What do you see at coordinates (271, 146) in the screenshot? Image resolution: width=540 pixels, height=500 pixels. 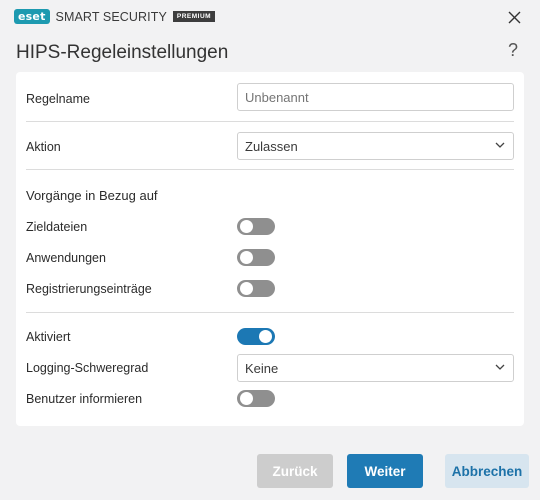 I see `action-select-value: Zulassen` at bounding box center [271, 146].